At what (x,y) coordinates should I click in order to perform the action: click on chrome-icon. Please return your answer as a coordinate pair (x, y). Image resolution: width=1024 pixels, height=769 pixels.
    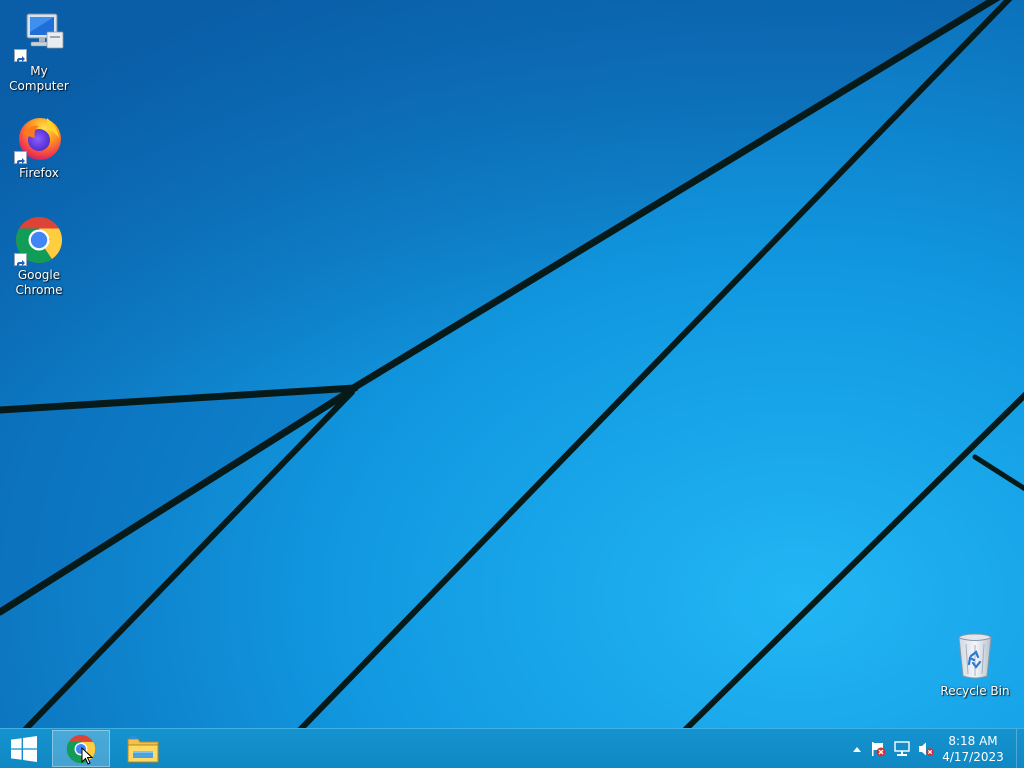
    Looking at the image, I should click on (39, 240).